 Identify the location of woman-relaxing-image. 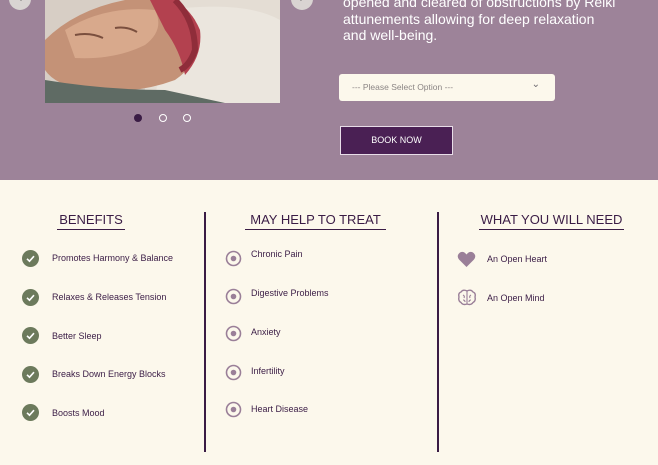
(162, 51).